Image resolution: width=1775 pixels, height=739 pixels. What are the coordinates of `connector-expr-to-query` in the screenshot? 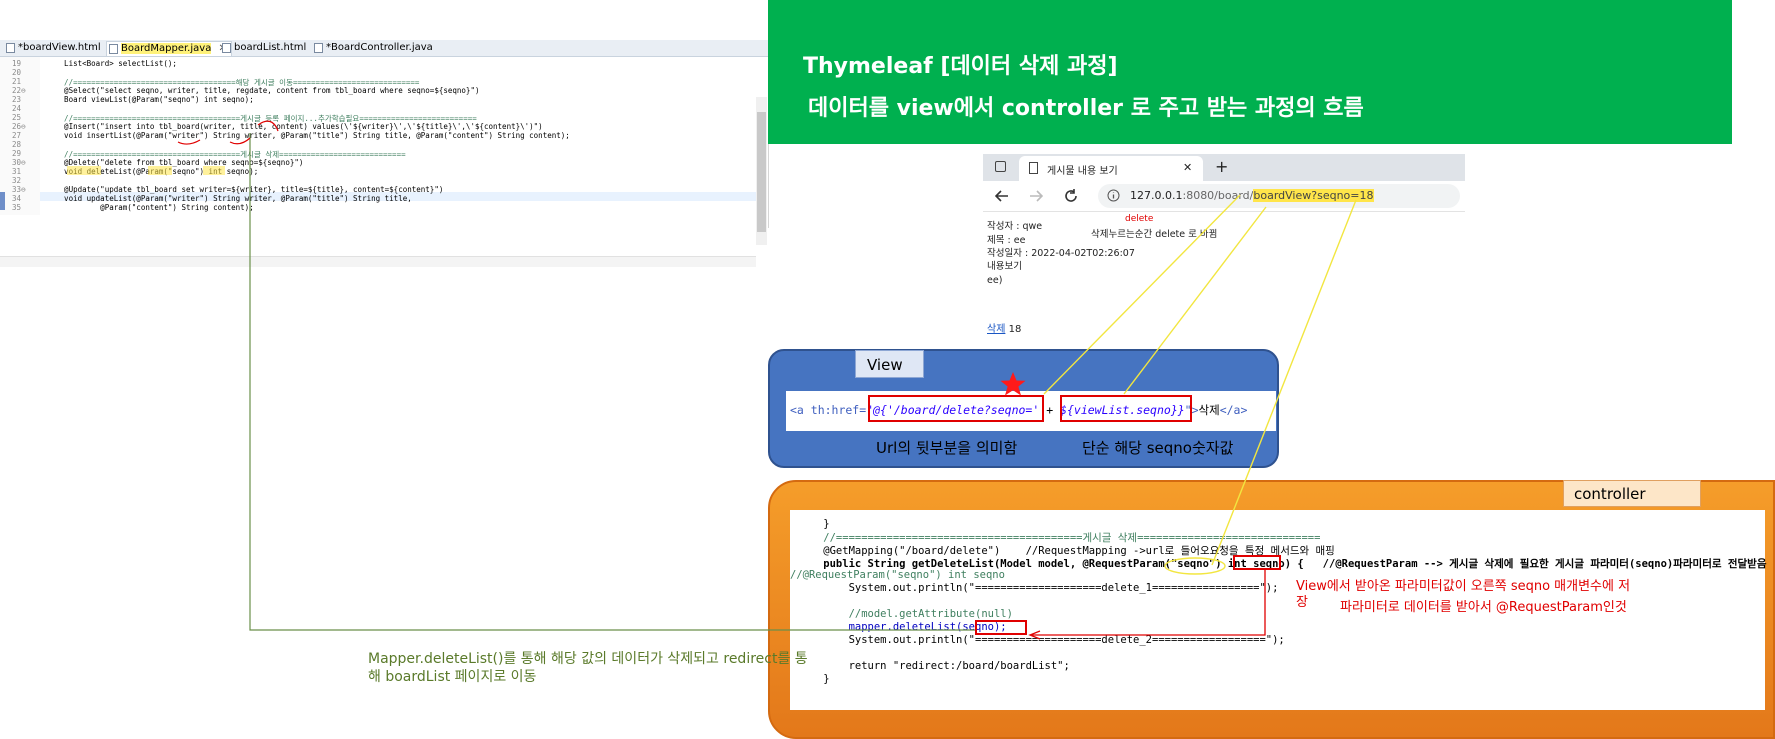 It's located at (1195, 300).